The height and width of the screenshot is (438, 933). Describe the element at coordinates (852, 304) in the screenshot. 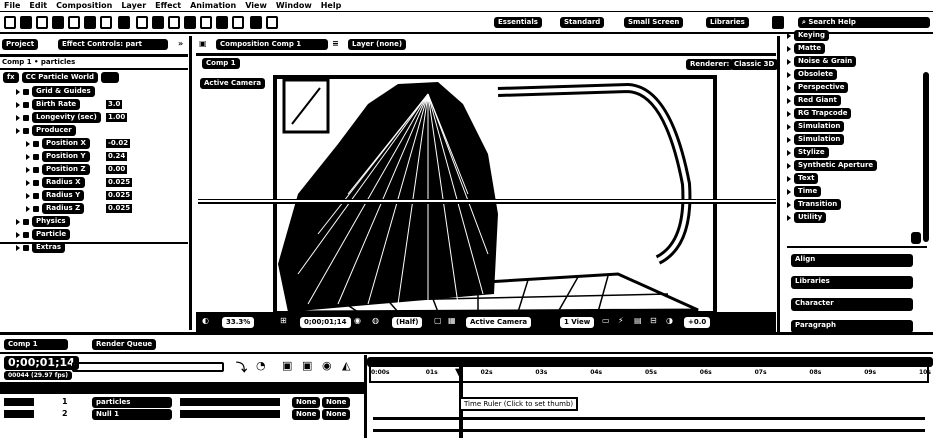

I see `character-panel-header: Character` at that location.